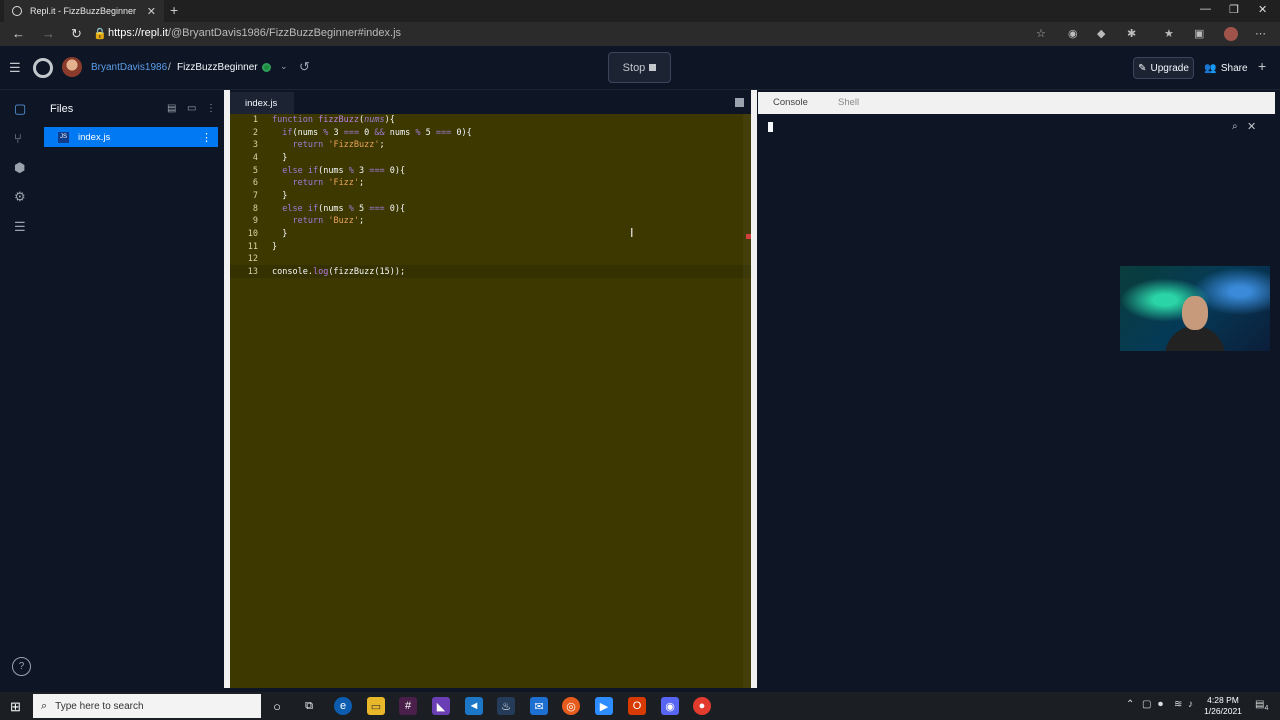  What do you see at coordinates (19, 168) in the screenshot?
I see `packages-icon: ⬢` at bounding box center [19, 168].